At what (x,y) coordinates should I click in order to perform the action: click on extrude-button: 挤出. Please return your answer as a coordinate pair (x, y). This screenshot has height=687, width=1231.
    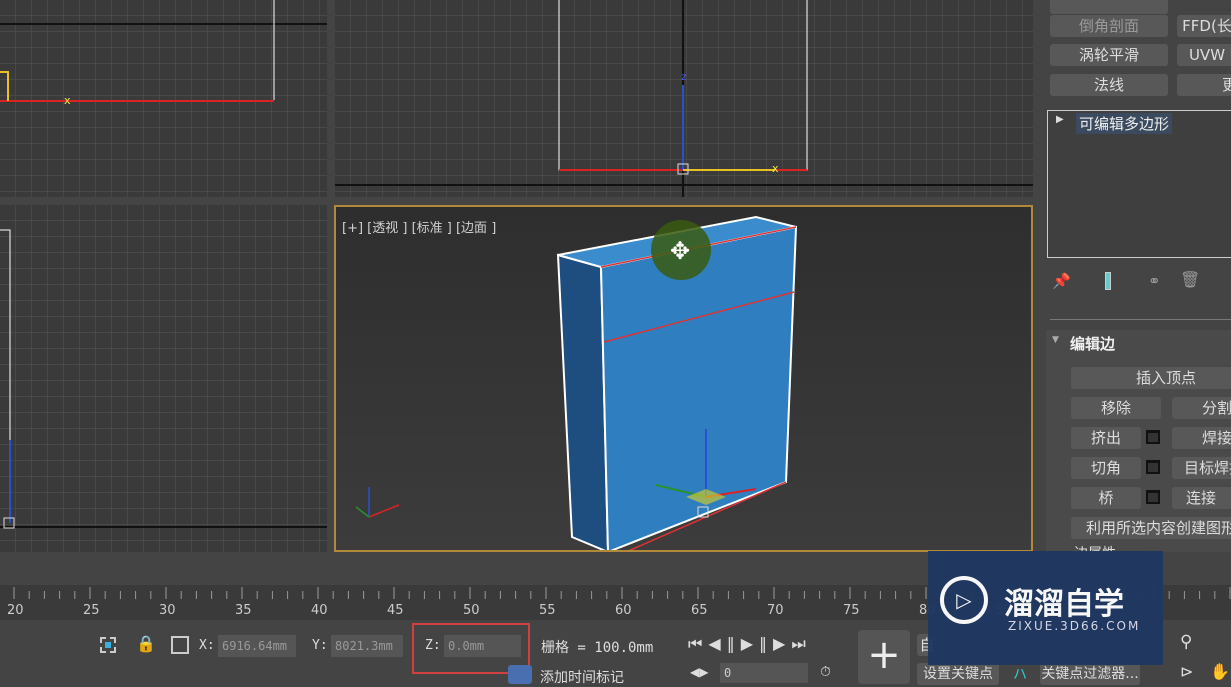
    Looking at the image, I should click on (1106, 438).